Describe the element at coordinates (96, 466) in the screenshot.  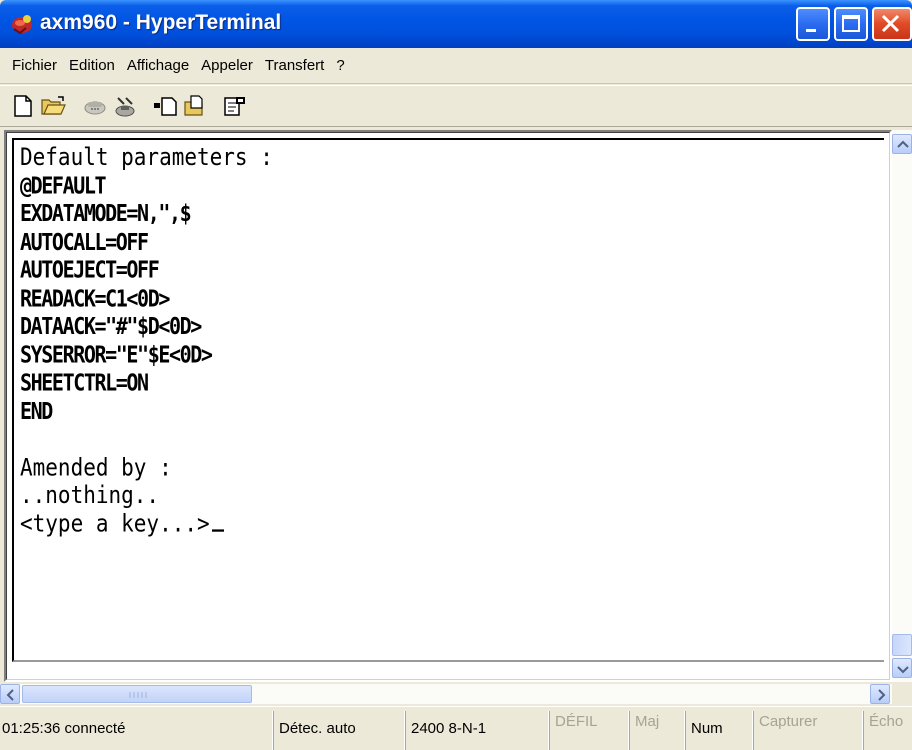
I see `terminal-line: Amended by :` at that location.